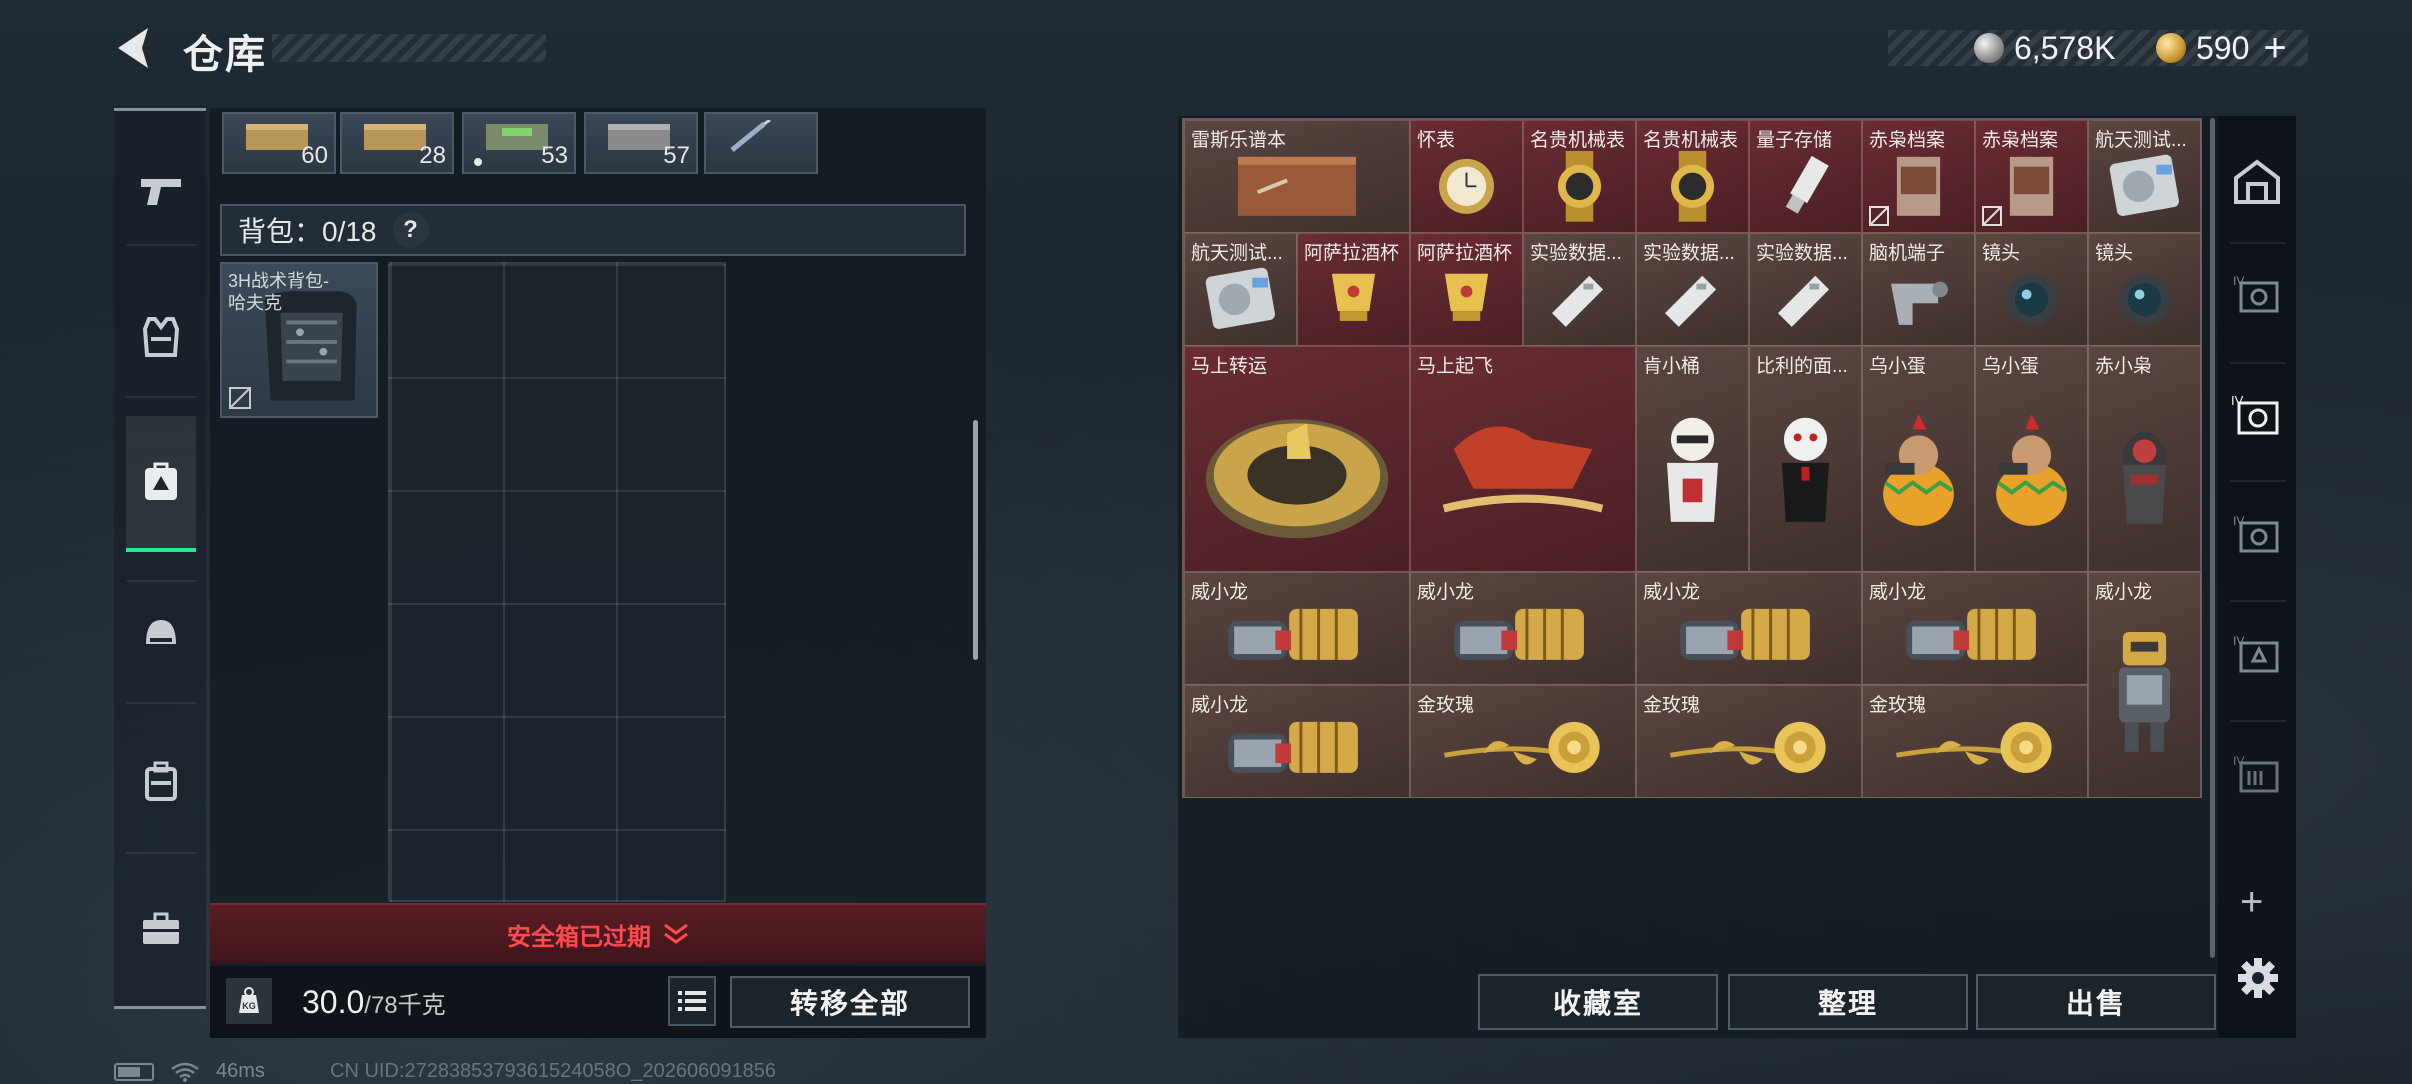  Describe the element at coordinates (1598, 1002) in the screenshot. I see `collection-room-button: 收藏室` at that location.